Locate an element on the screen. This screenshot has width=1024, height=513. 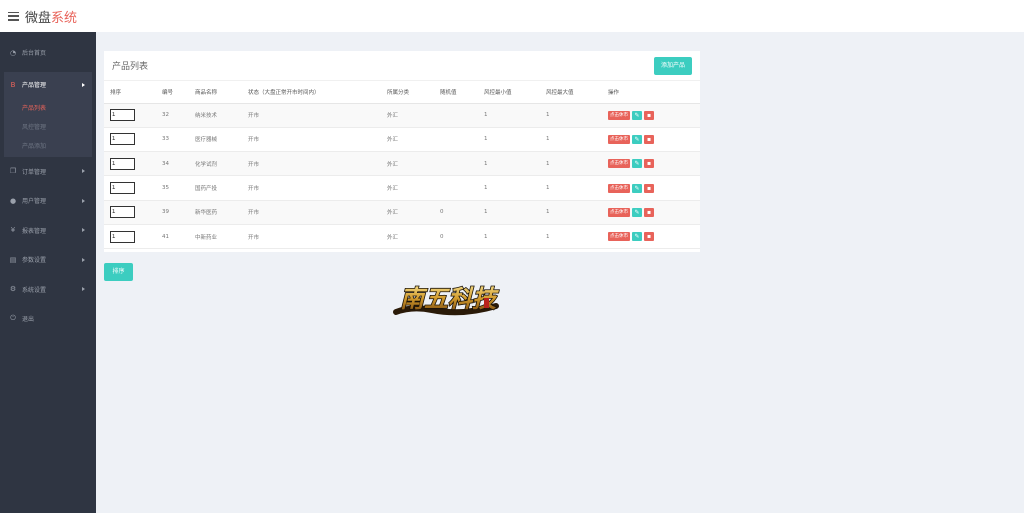
sidebar-item-label: 后台首页 is located at coordinates (34, 54).